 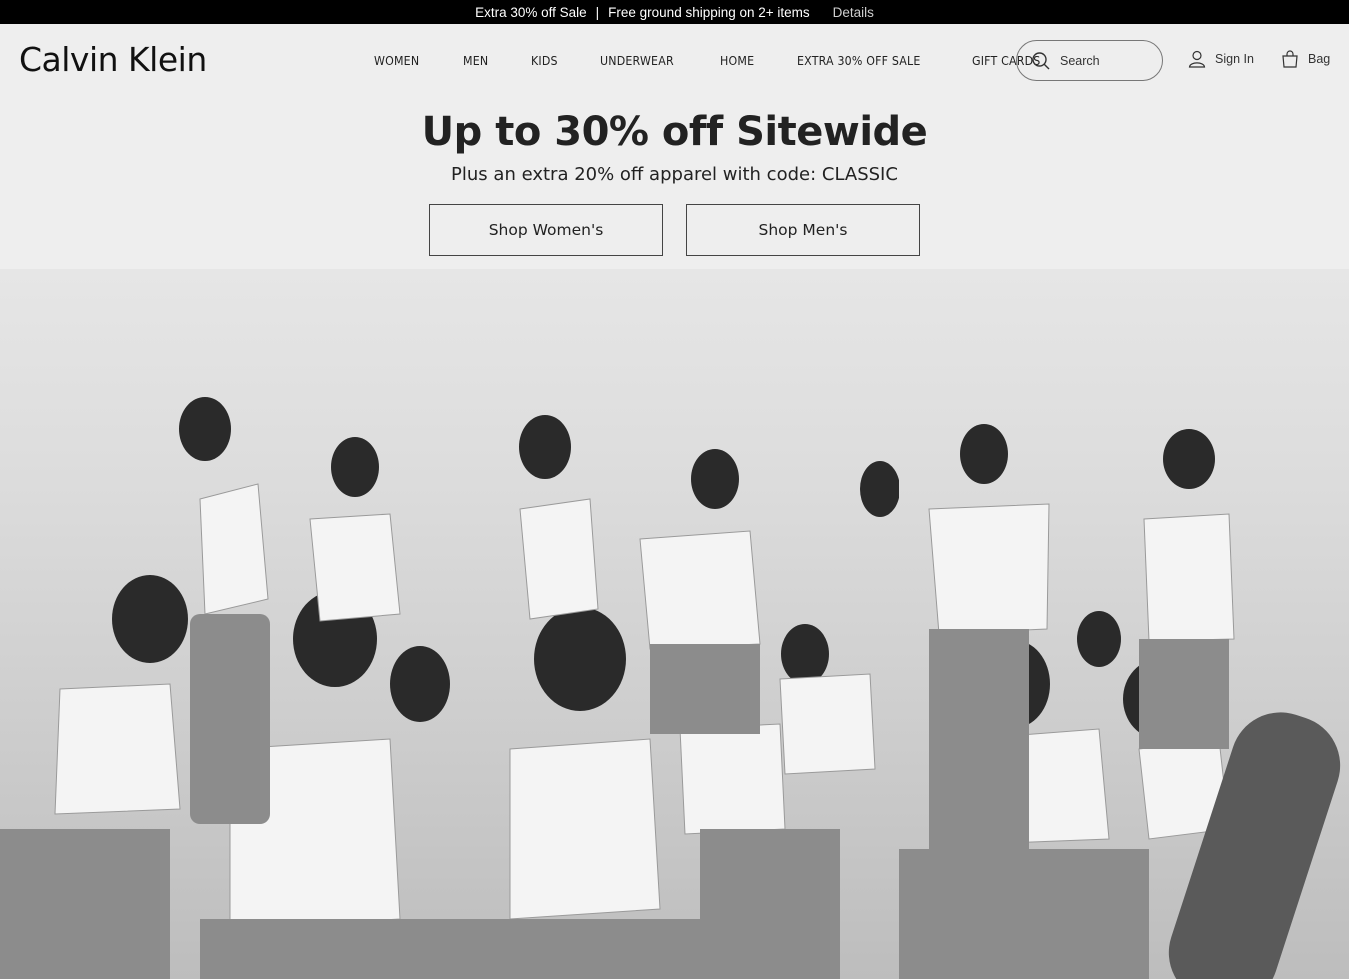 I want to click on nav-women: WOMEN, so click(x=396, y=61).